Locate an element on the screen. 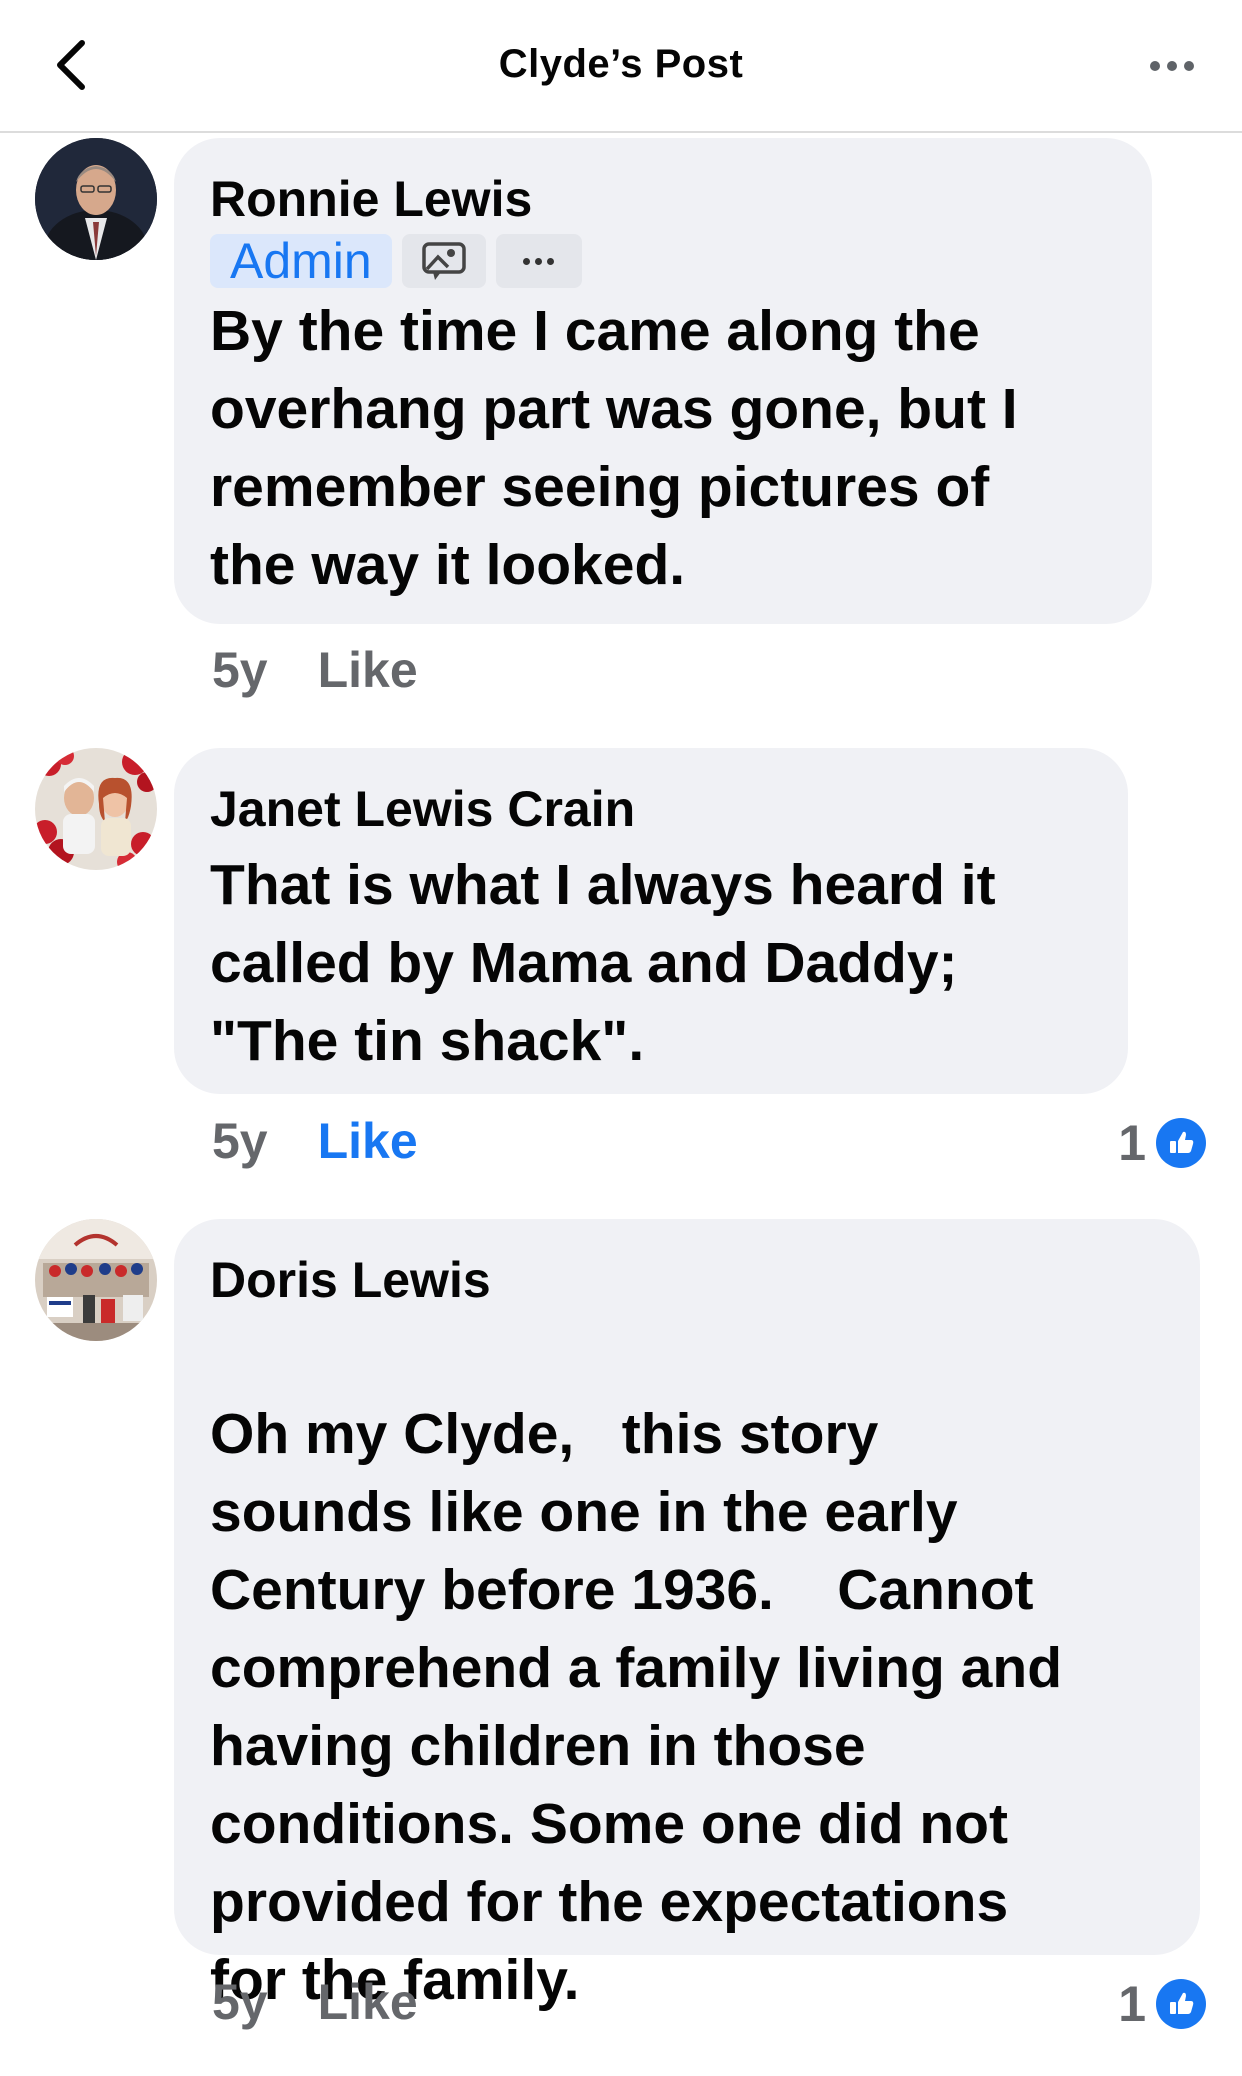  comment-line: provided for the expectations is located at coordinates (609, 1902).